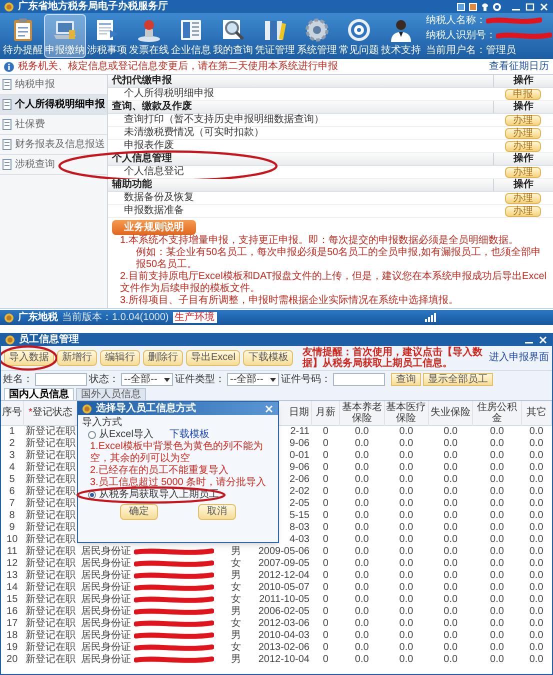  I want to click on toolbar-button: 常见问题, so click(359, 36).